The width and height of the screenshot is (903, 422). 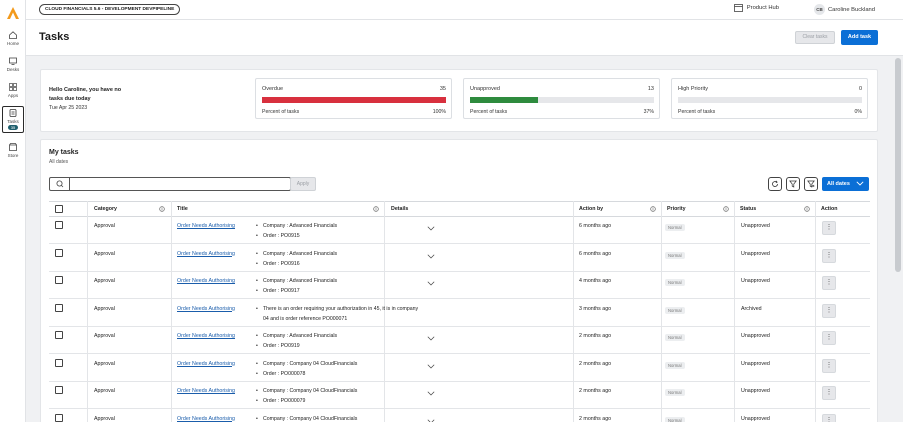 I want to click on date-filter-dropdown: All dates, so click(x=845, y=184).